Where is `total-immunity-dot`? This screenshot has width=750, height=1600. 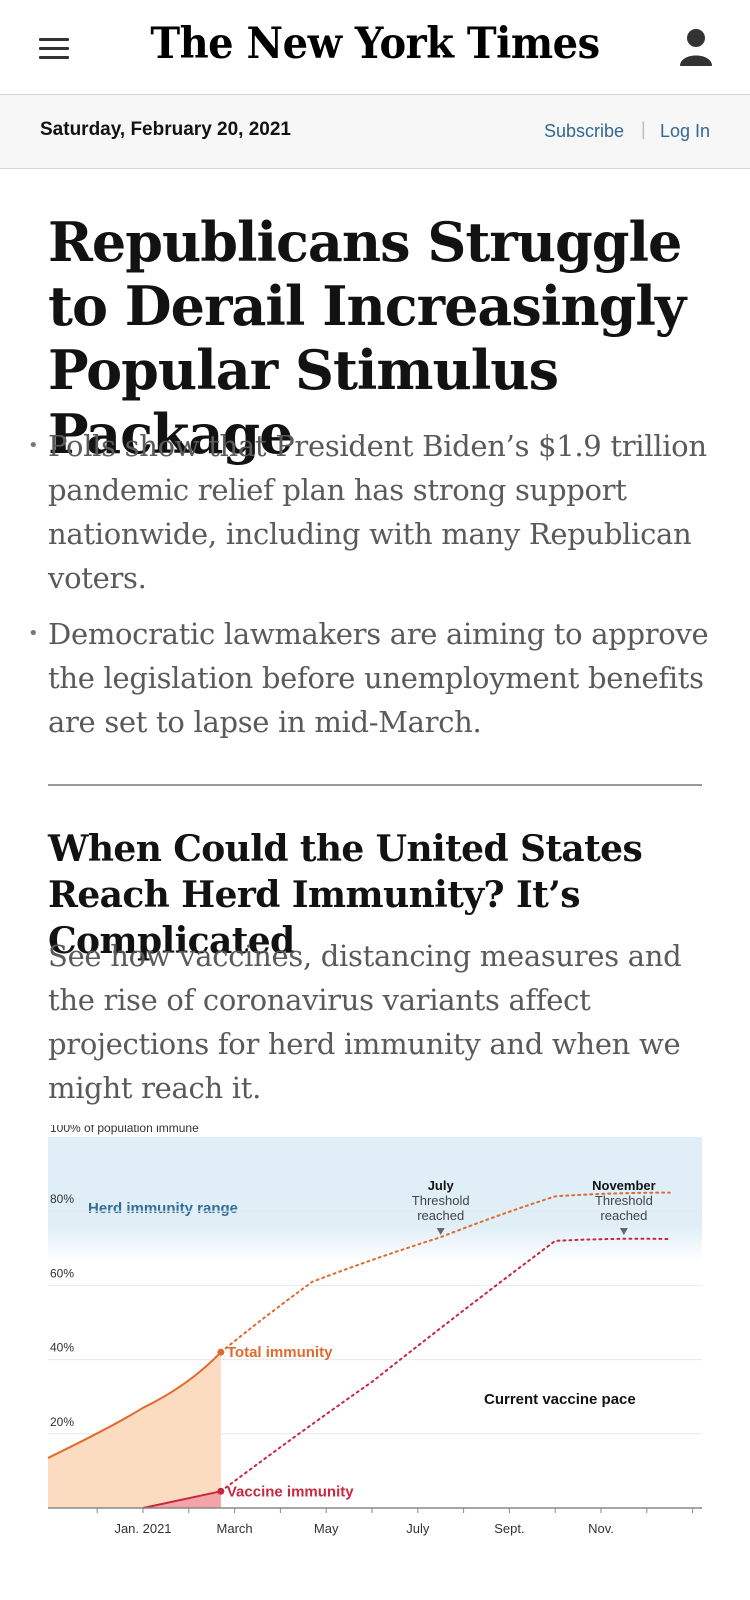
total-immunity-dot is located at coordinates (221, 1352).